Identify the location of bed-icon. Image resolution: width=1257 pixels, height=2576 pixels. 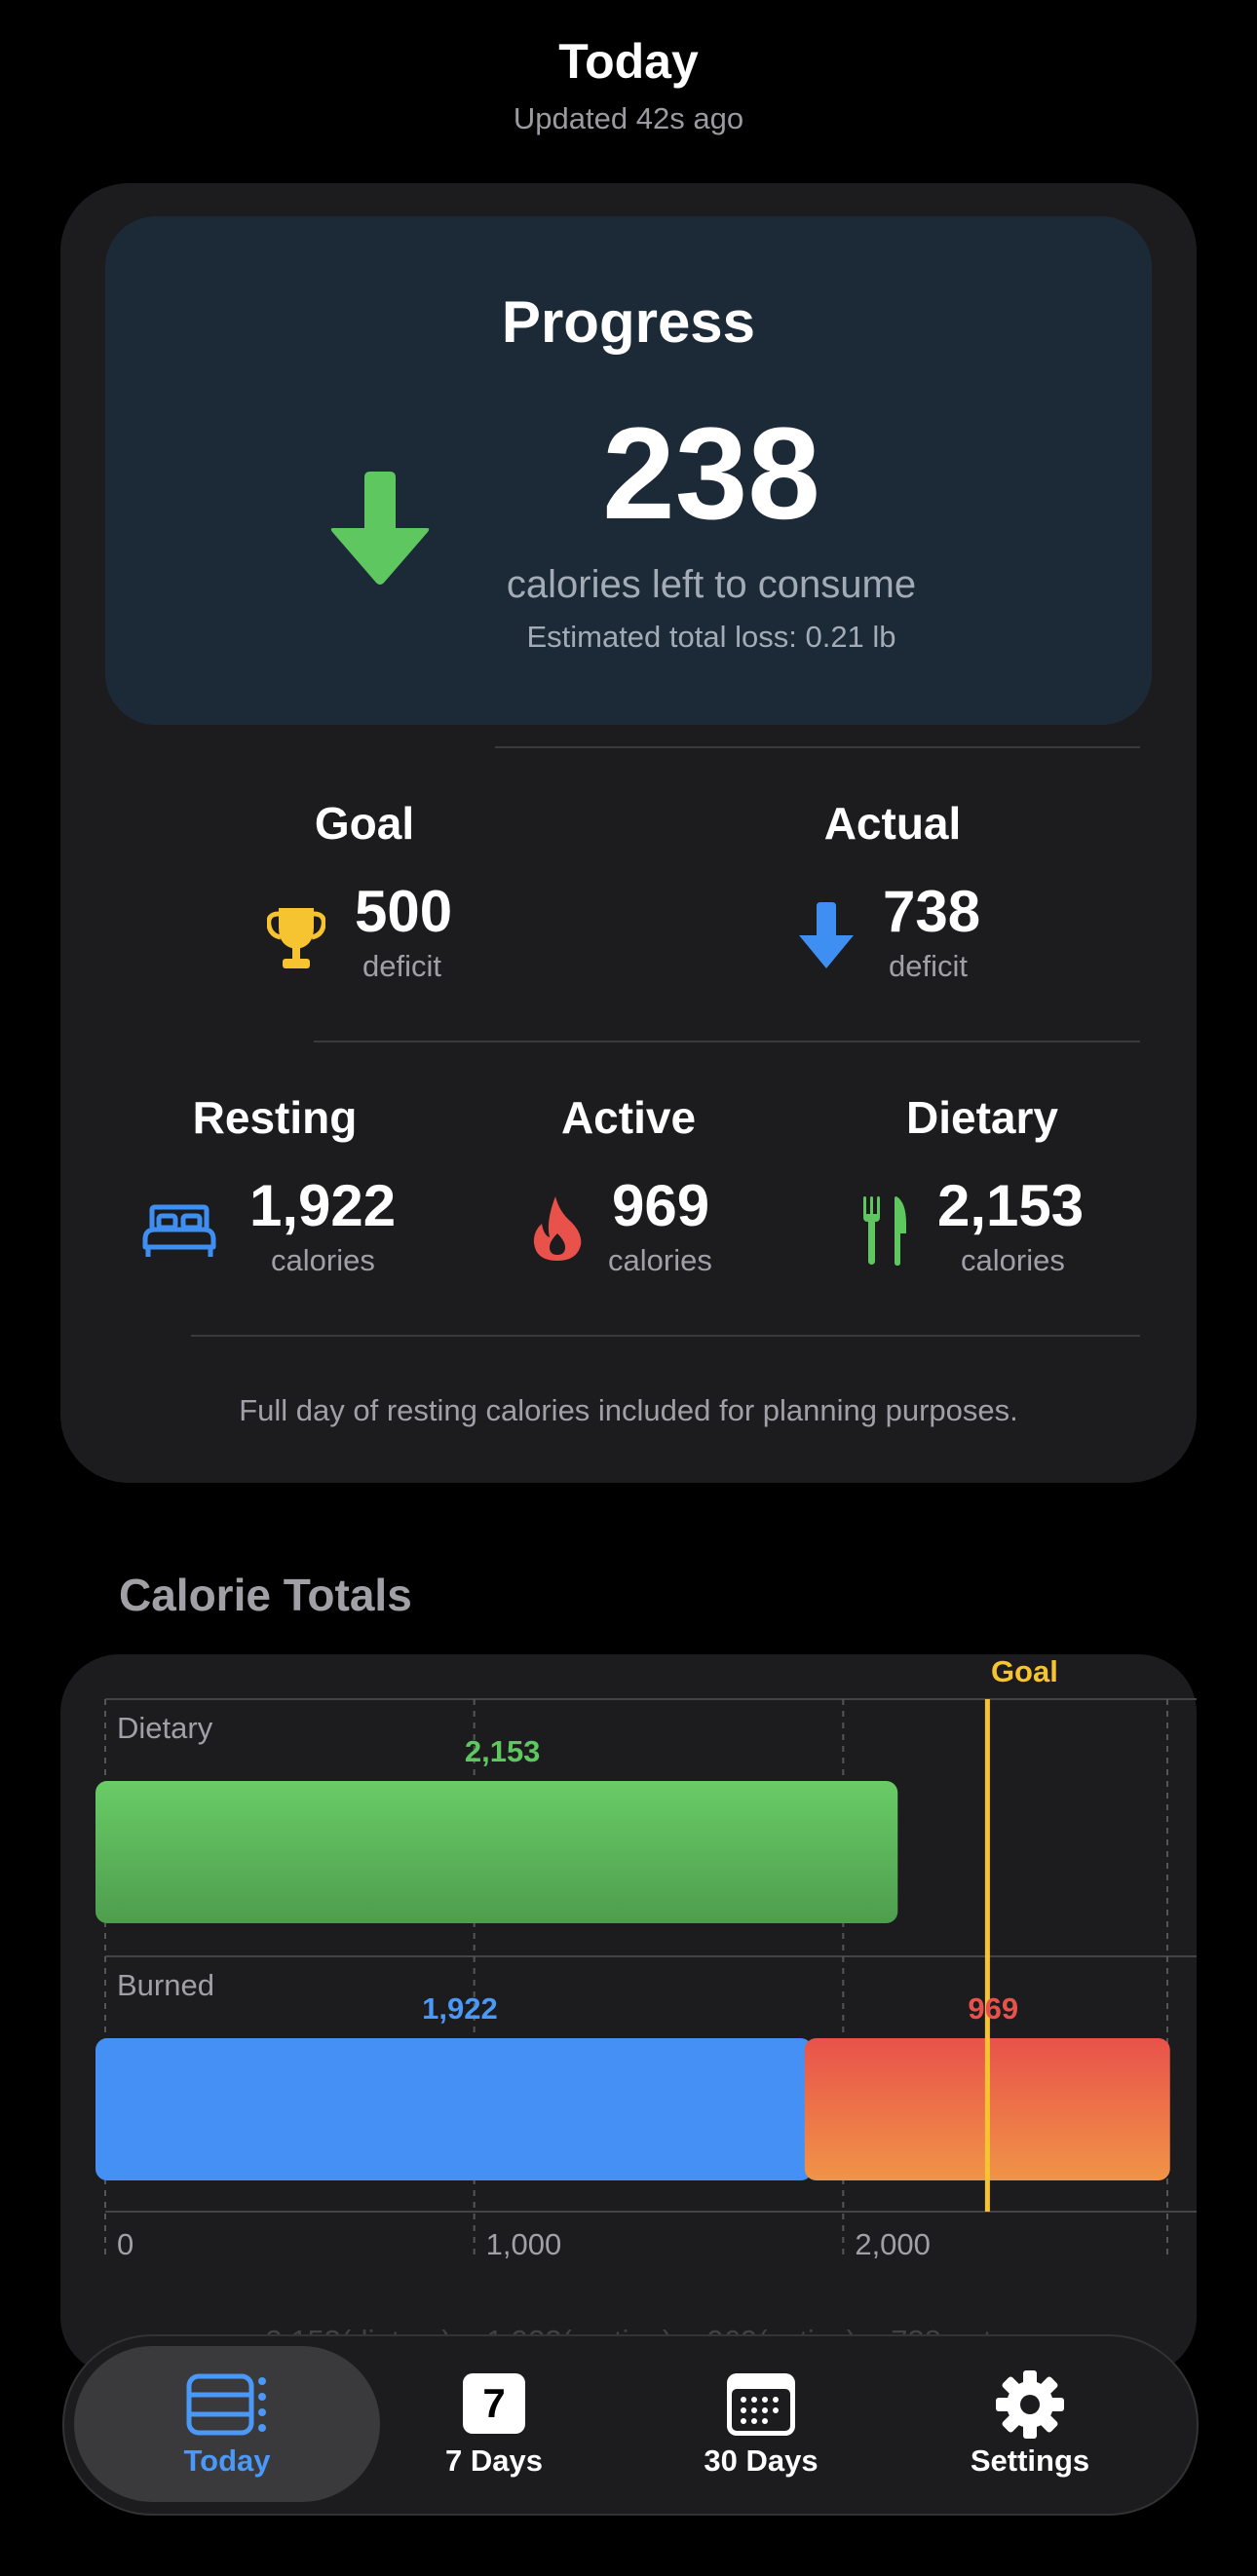
(179, 1230).